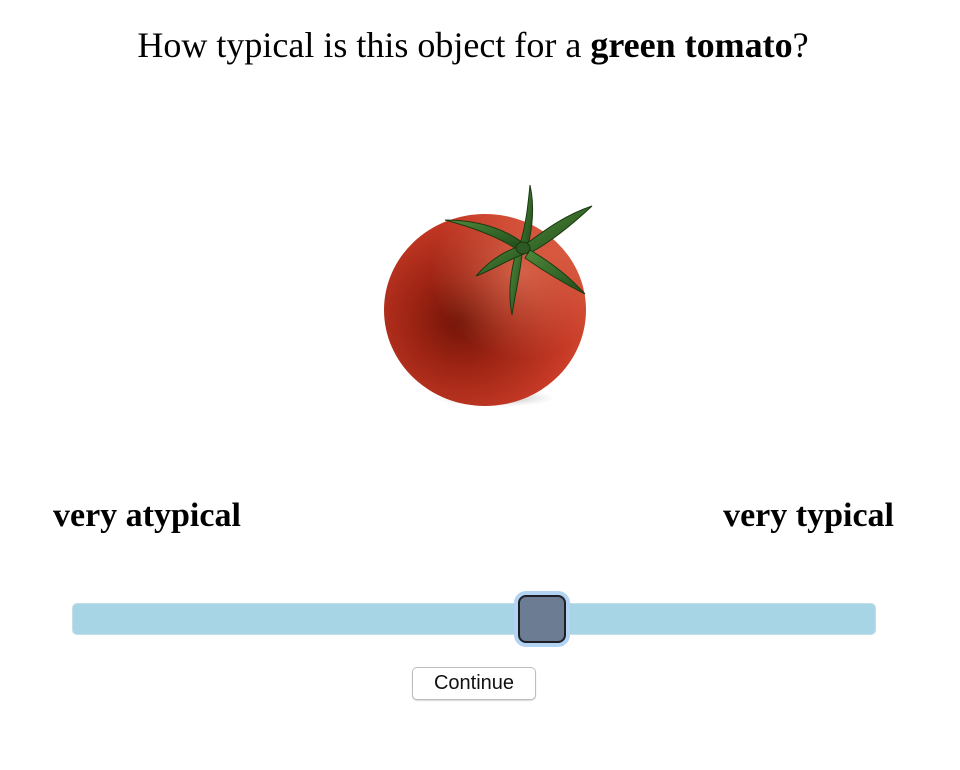 The width and height of the screenshot is (960, 770). What do you see at coordinates (542, 619) in the screenshot?
I see `slider-handle` at bounding box center [542, 619].